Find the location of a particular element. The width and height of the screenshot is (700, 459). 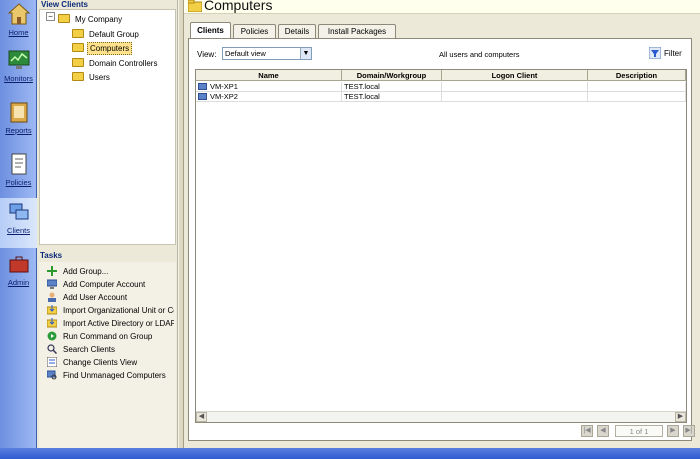

find-computer-icon is located at coordinates (52, 375).